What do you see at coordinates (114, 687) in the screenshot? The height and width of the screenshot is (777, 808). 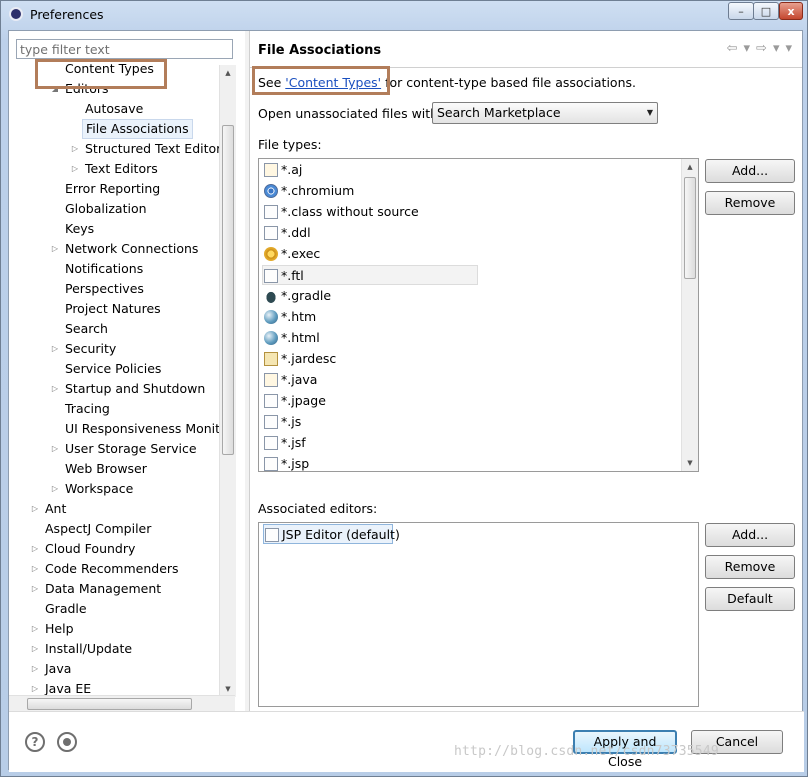 I see `tree-item-java-ee: ▷ Java EE` at bounding box center [114, 687].